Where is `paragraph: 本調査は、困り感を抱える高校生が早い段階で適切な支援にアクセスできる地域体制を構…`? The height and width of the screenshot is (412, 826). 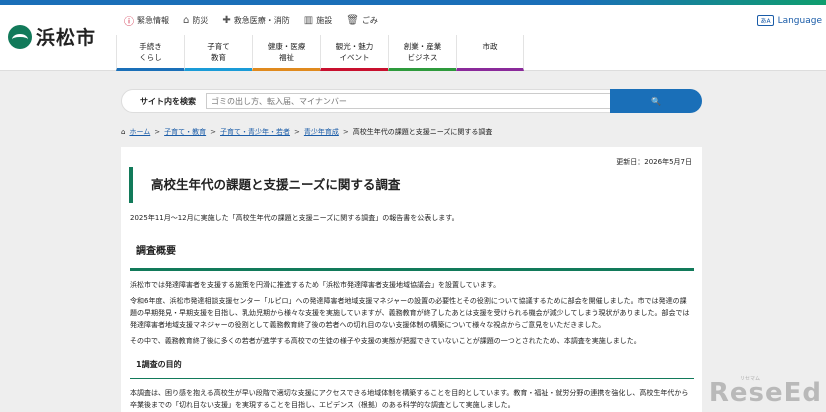 paragraph: 本調査は、困り感を抱える高校生が早い段階で適切な支援にアクセスできる地域体制を構… is located at coordinates (409, 399).